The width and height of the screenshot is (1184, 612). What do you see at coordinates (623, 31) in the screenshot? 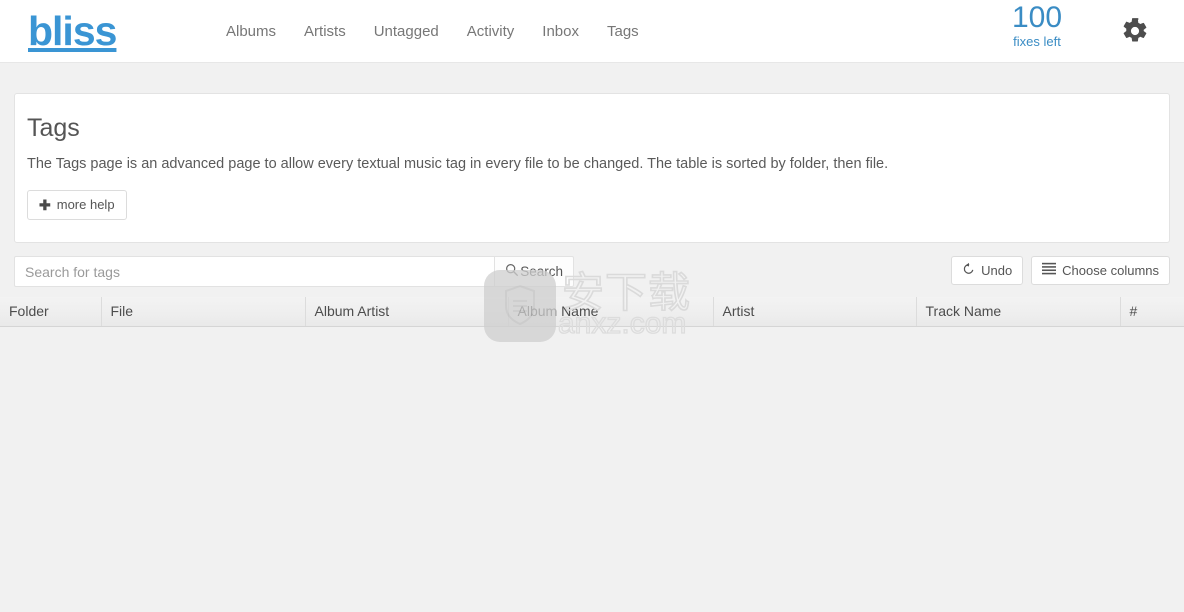
I see `nav-item-tags: Tags` at bounding box center [623, 31].